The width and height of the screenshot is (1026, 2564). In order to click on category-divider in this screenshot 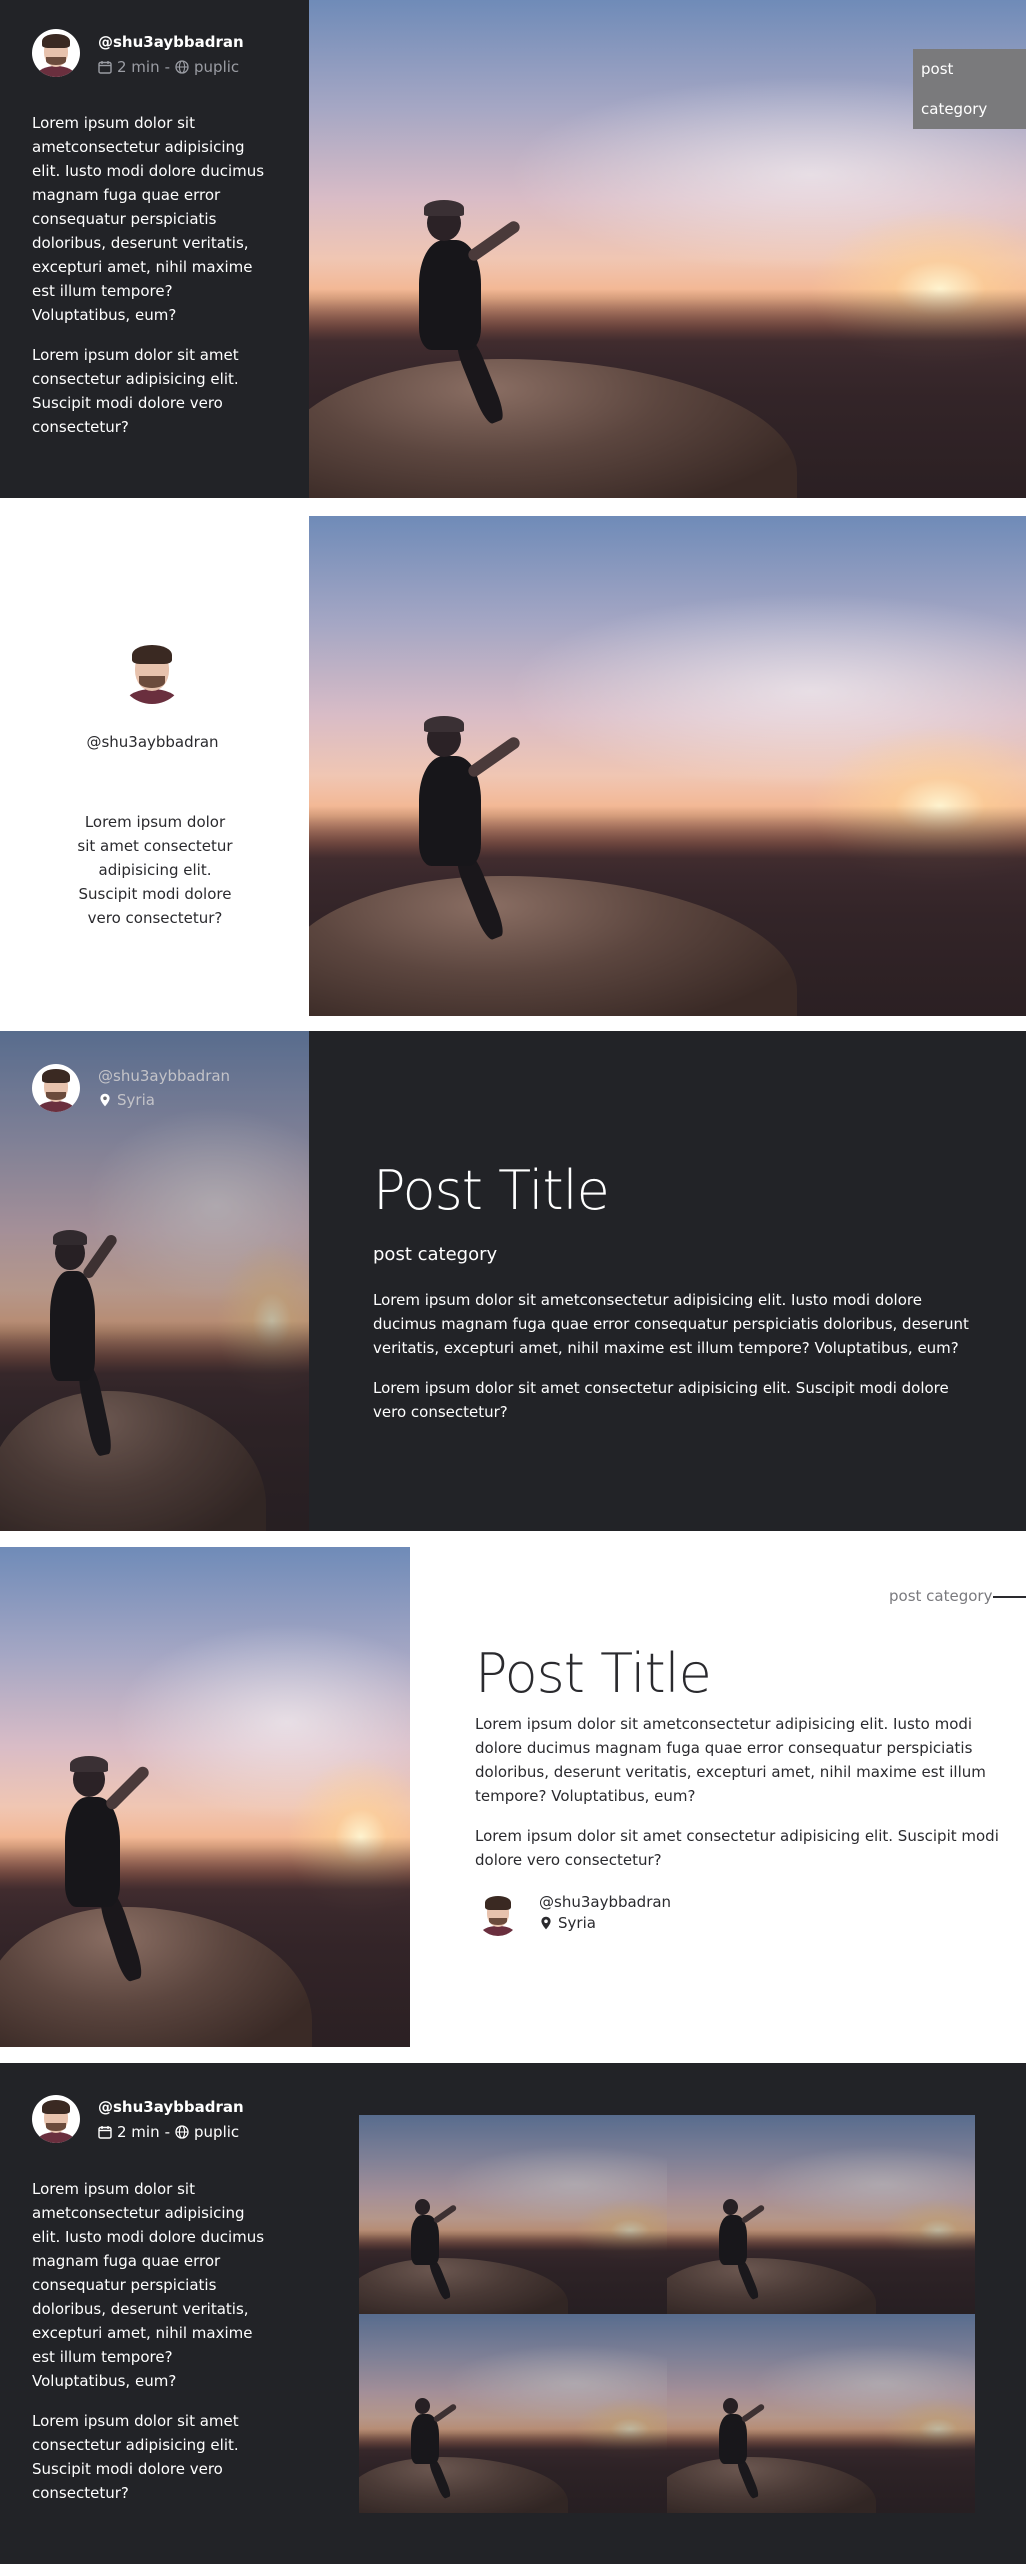, I will do `click(1009, 1597)`.